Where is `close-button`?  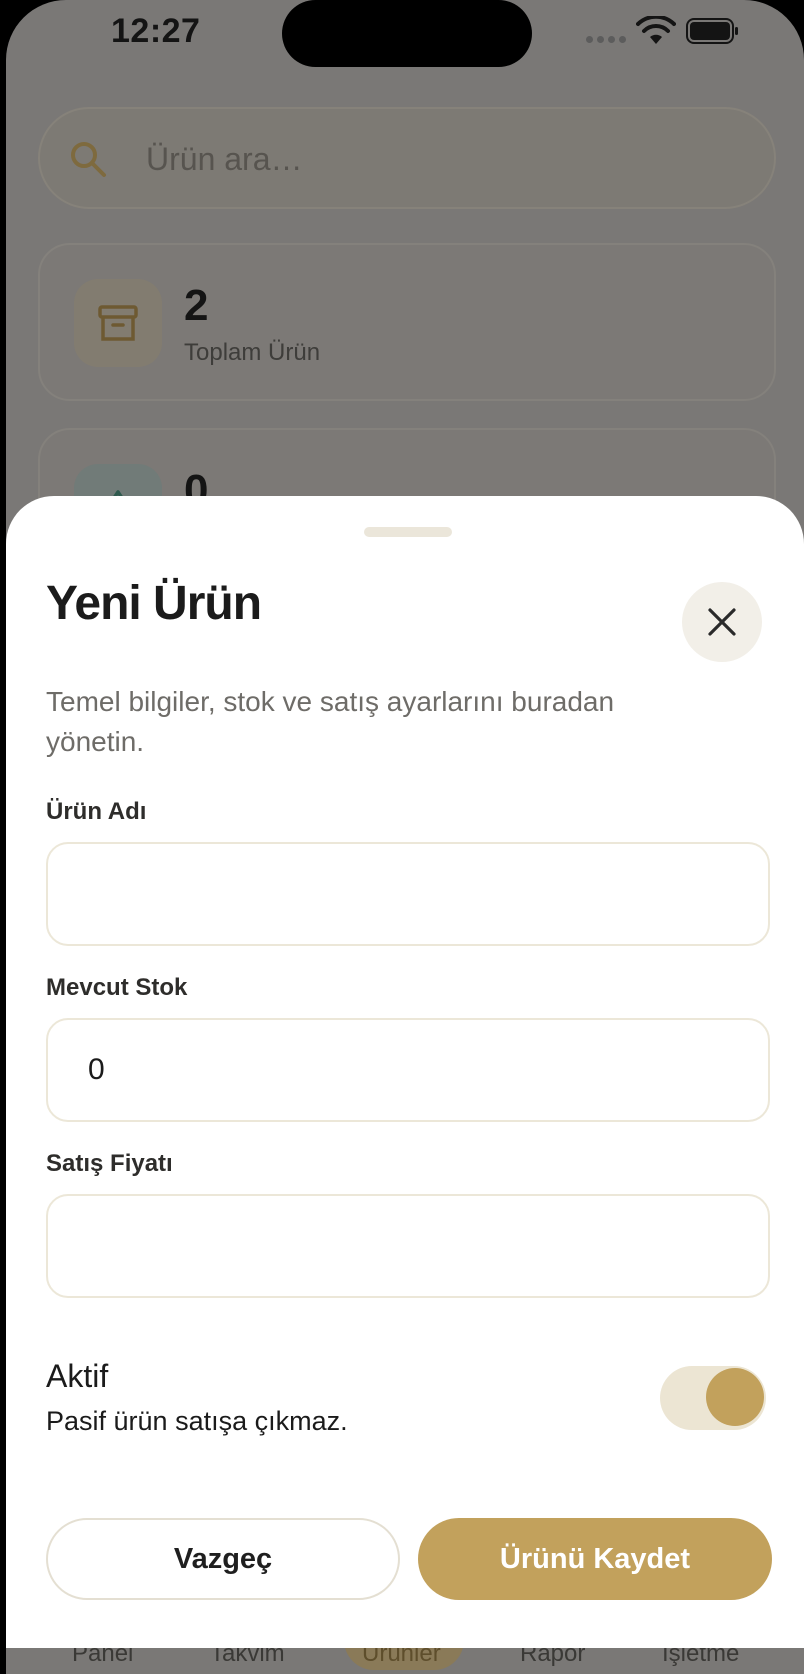
close-button is located at coordinates (722, 622).